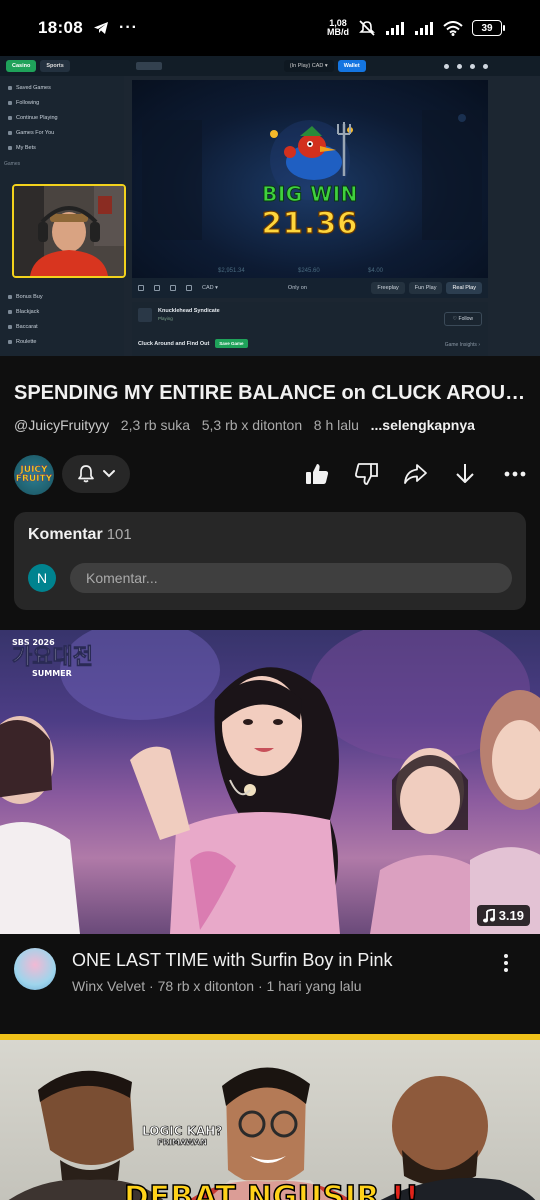 The image size is (540, 1200). Describe the element at coordinates (62, 117) in the screenshot. I see `sidebar-item-continue: Continue Playing` at that location.